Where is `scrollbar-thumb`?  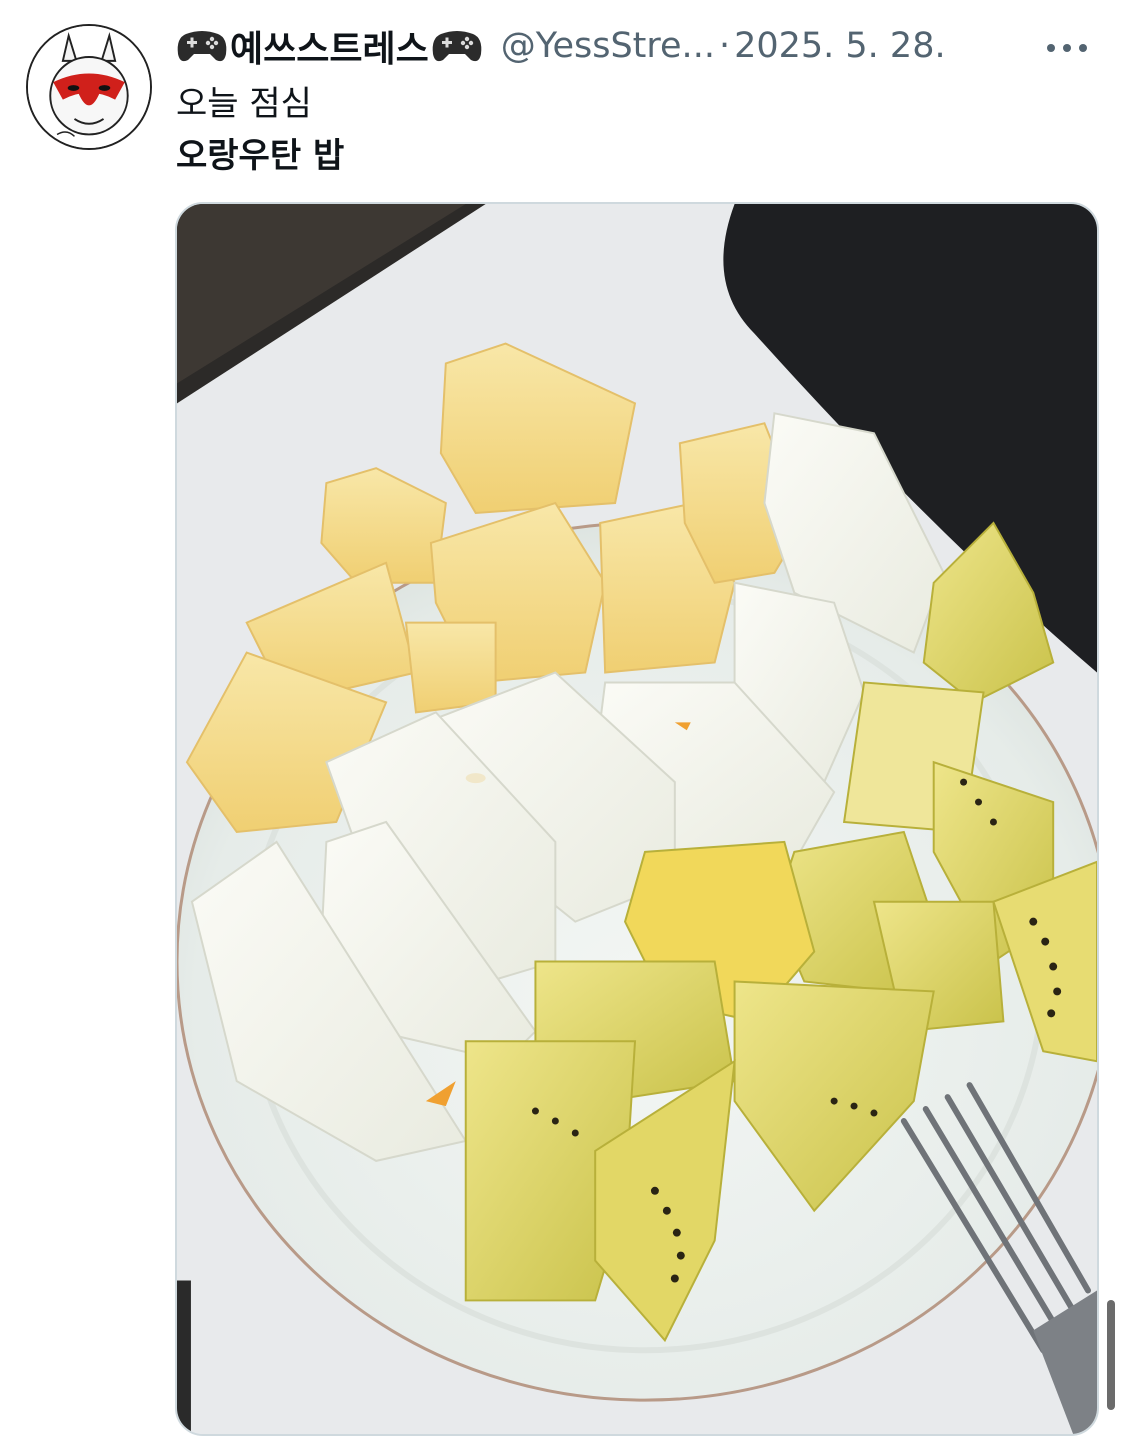
scrollbar-thumb is located at coordinates (1111, 1355).